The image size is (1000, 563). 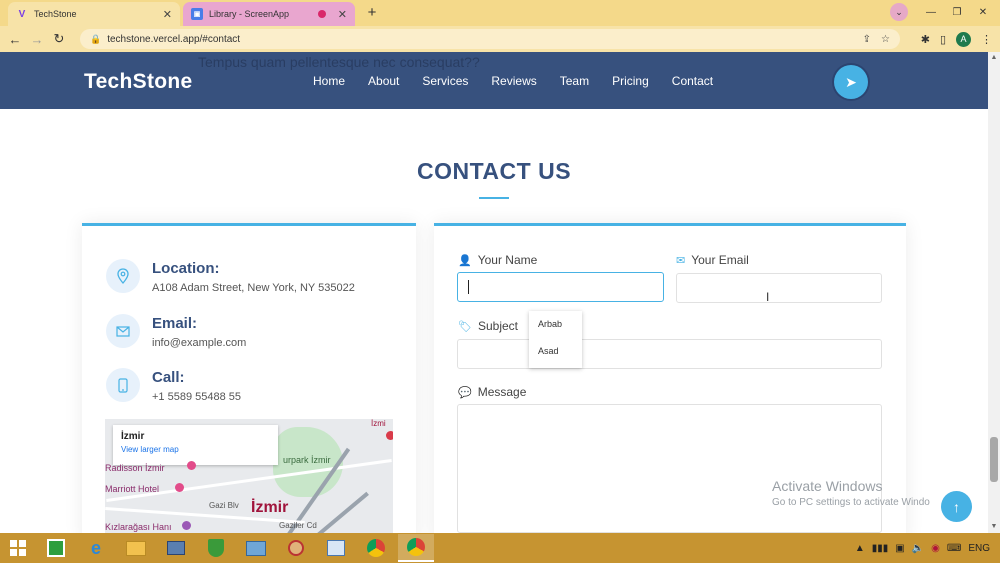 I want to click on network-app-icon, so click(x=256, y=548).